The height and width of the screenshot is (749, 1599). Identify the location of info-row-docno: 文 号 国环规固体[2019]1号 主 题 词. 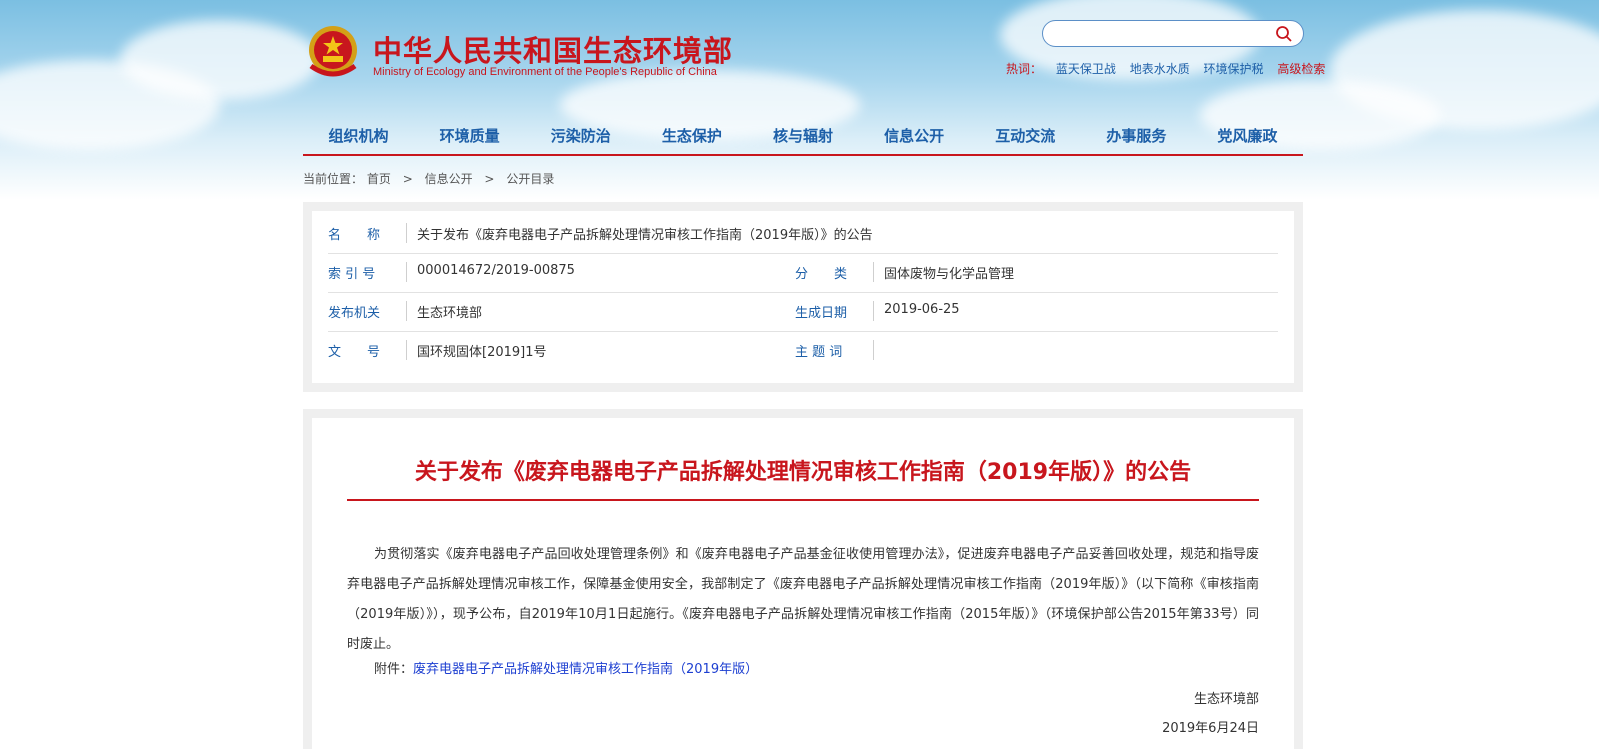
(803, 351).